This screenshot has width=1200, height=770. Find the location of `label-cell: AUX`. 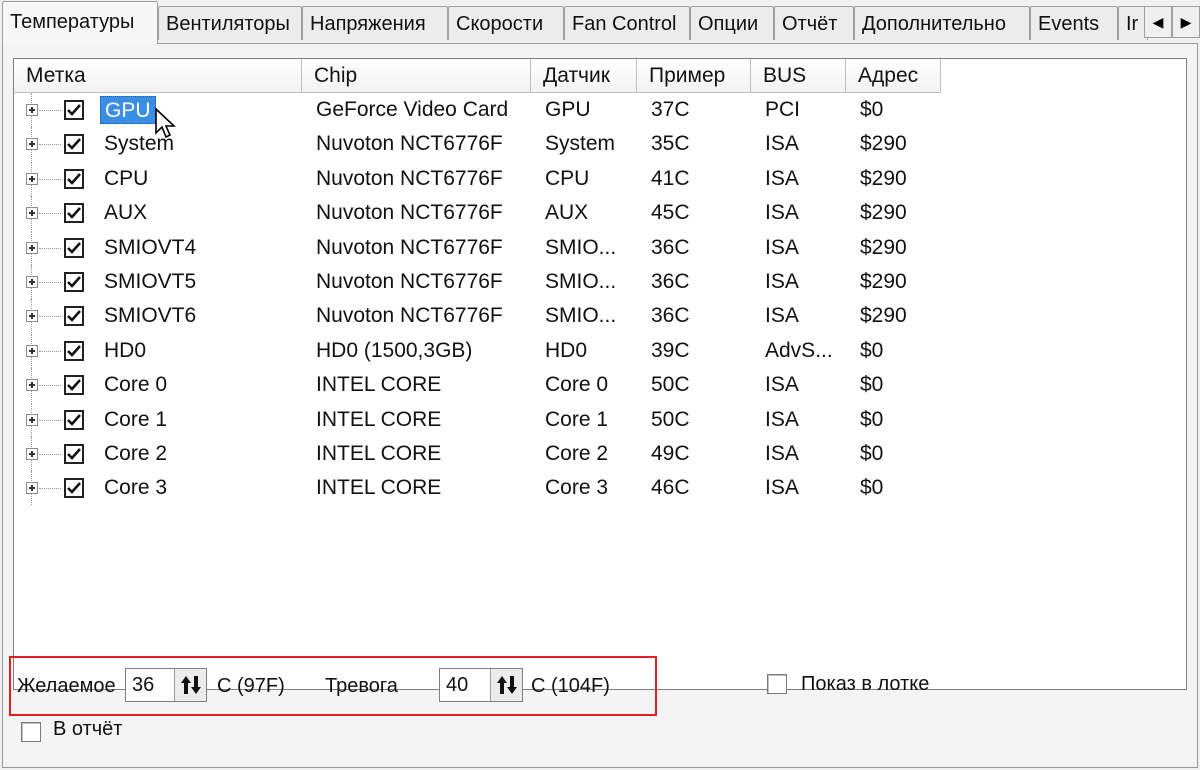

label-cell: AUX is located at coordinates (125, 213).